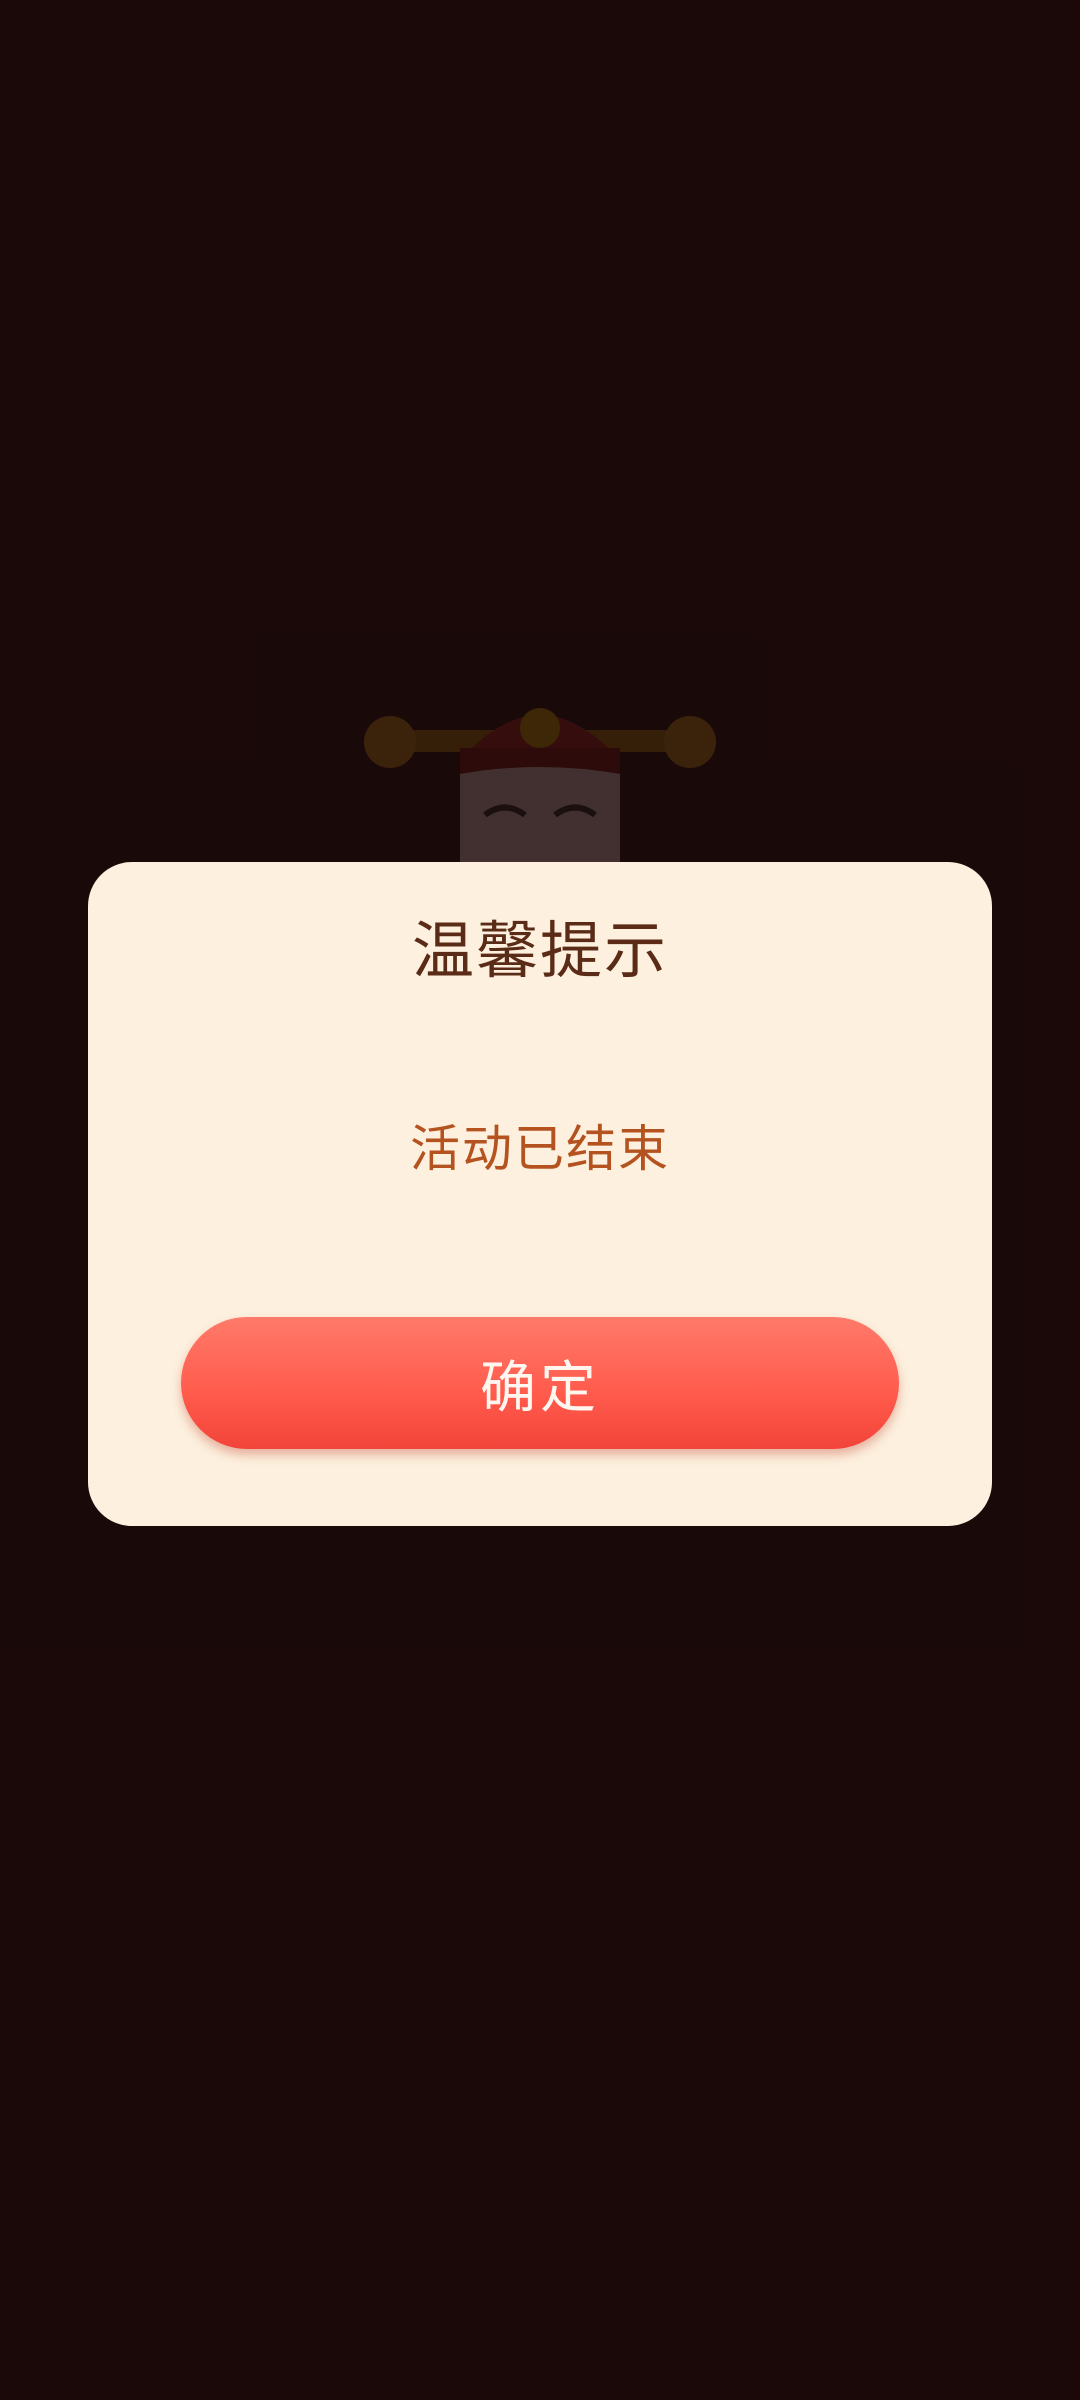  I want to click on dialog-message: 活动已结束, so click(540, 1149).